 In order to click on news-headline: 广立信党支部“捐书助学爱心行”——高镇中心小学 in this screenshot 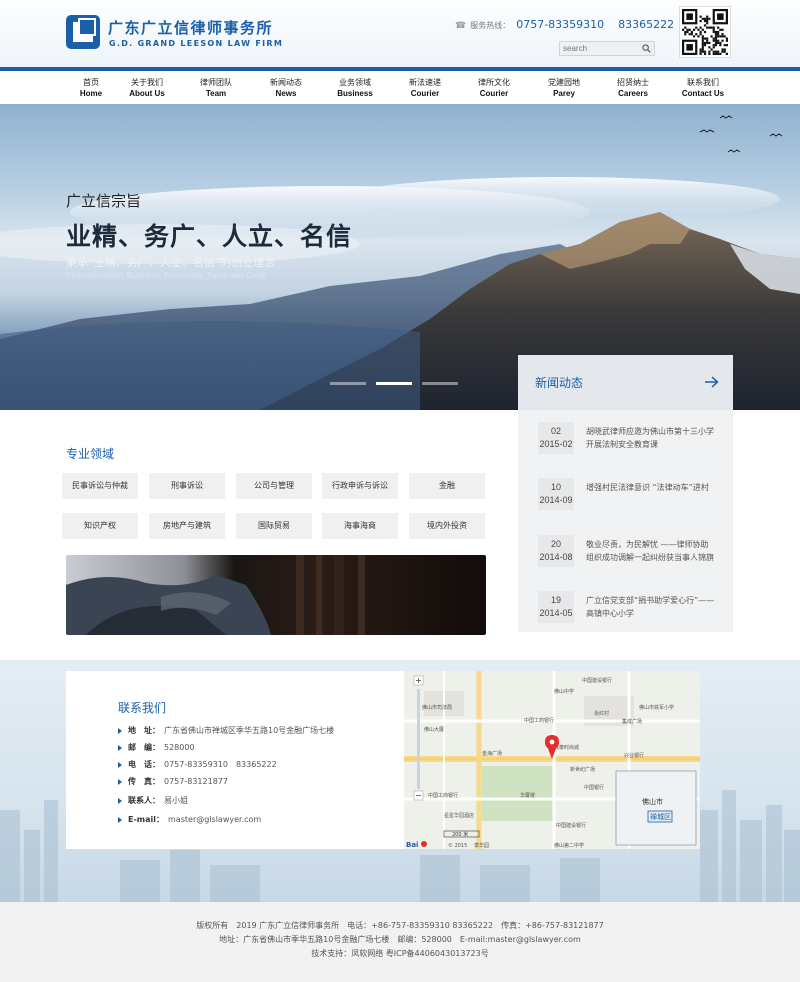, I will do `click(651, 608)`.